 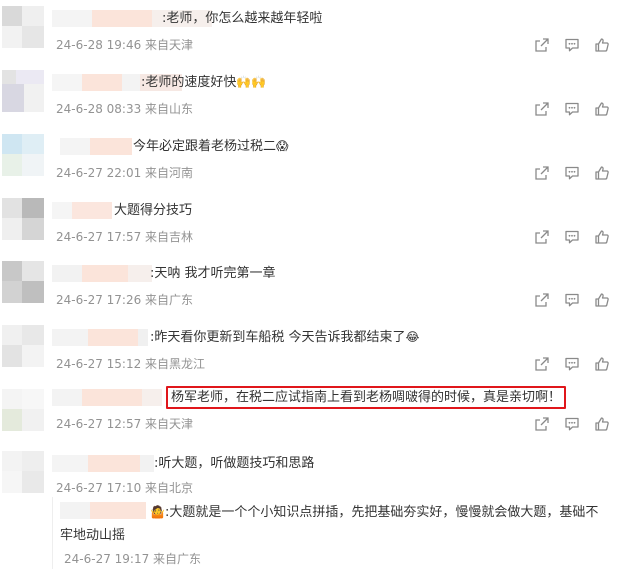 What do you see at coordinates (213, 273) in the screenshot?
I see `comment-text: :天呐 我才听完第一章` at bounding box center [213, 273].